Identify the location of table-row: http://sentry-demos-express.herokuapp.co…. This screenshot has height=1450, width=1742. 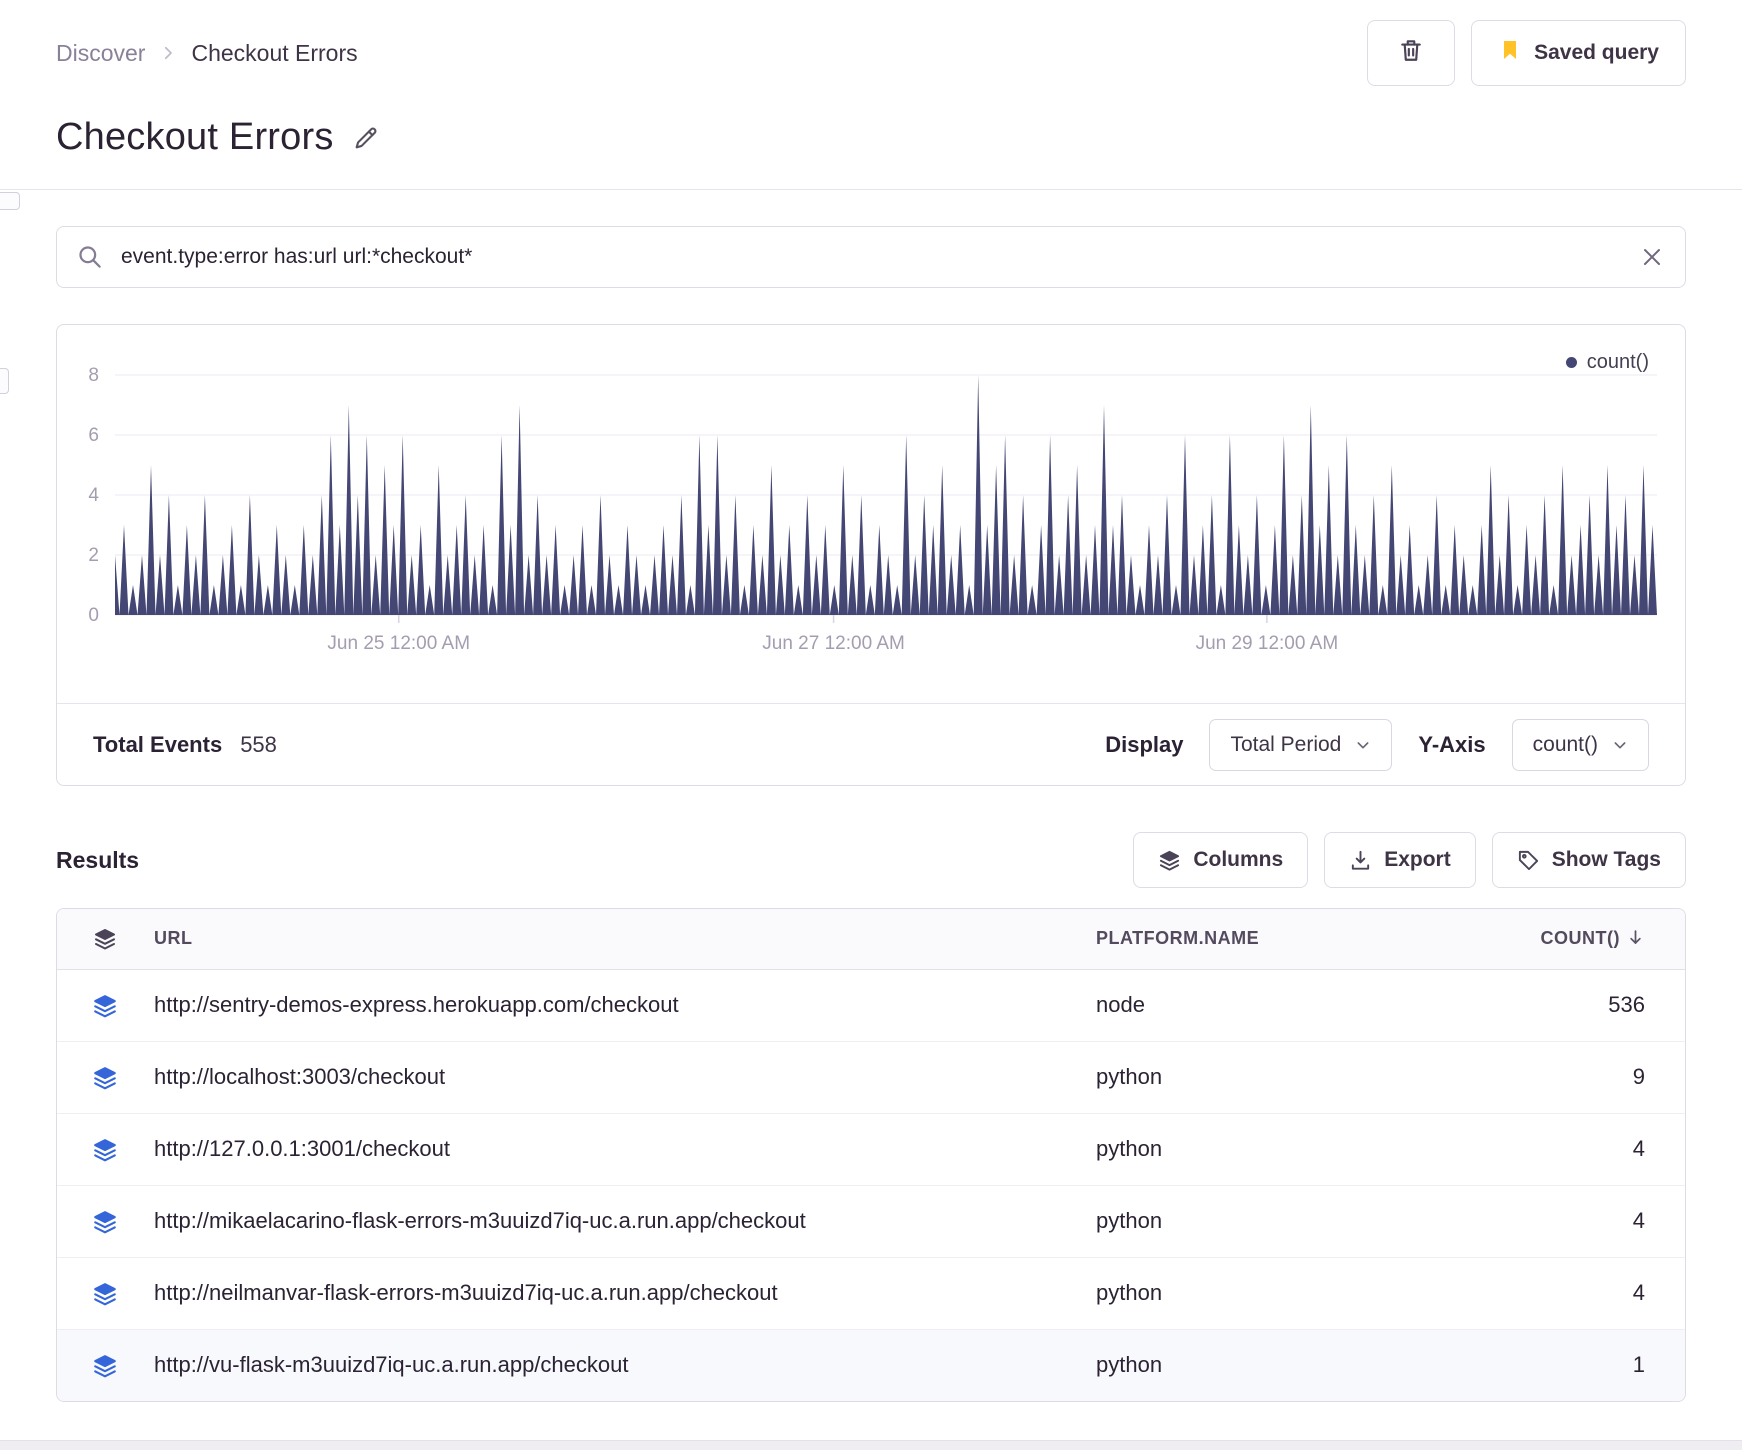
(871, 1005).